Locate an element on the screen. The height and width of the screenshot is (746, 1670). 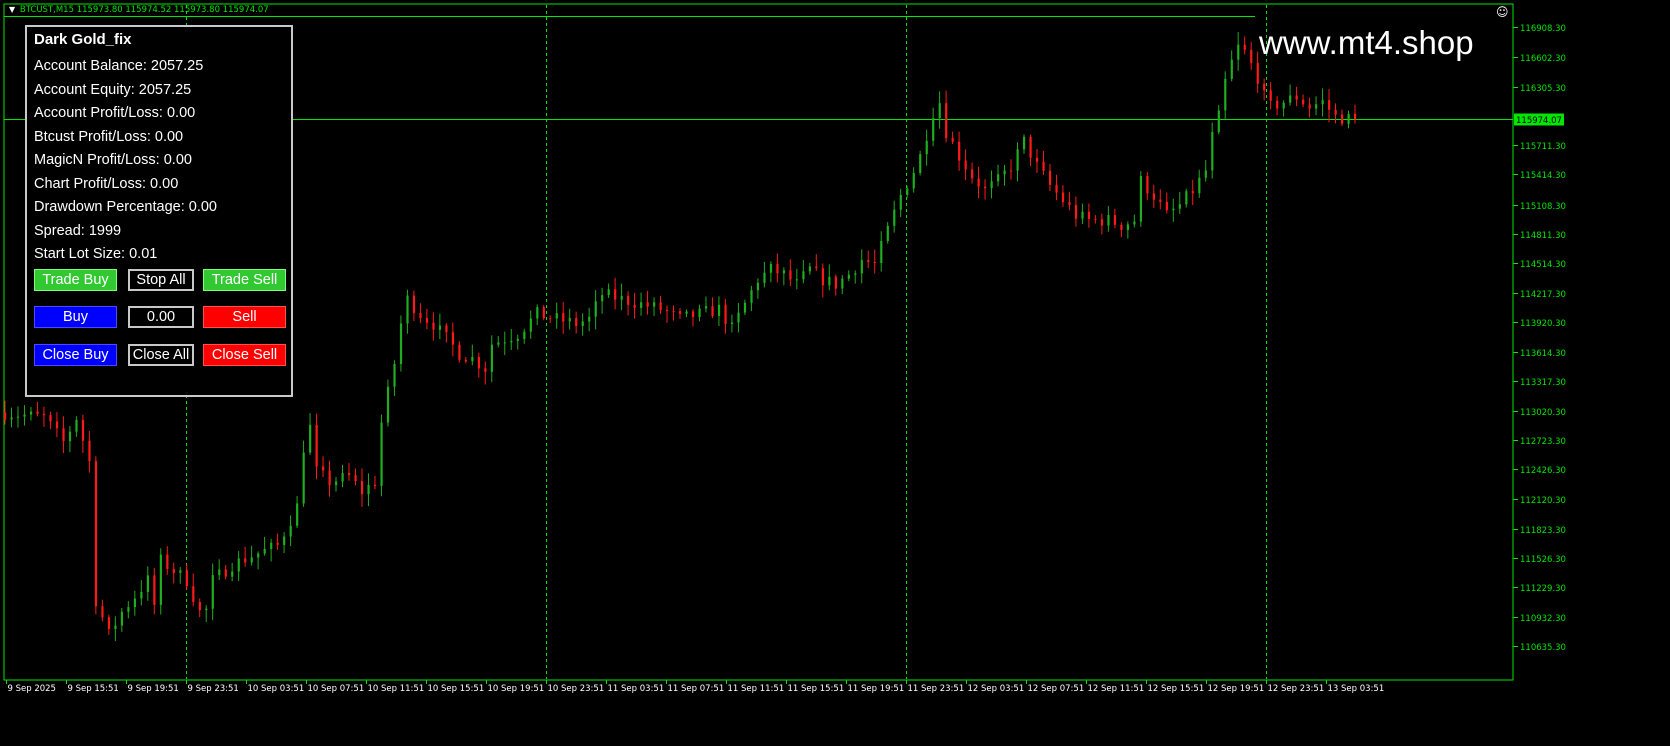
sell-button: Sell is located at coordinates (244, 317).